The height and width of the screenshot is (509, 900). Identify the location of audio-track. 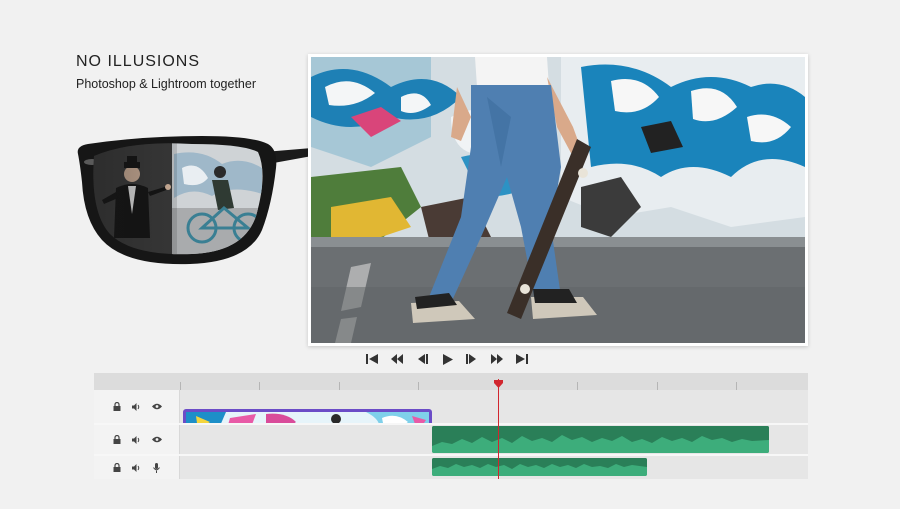
(451, 439).